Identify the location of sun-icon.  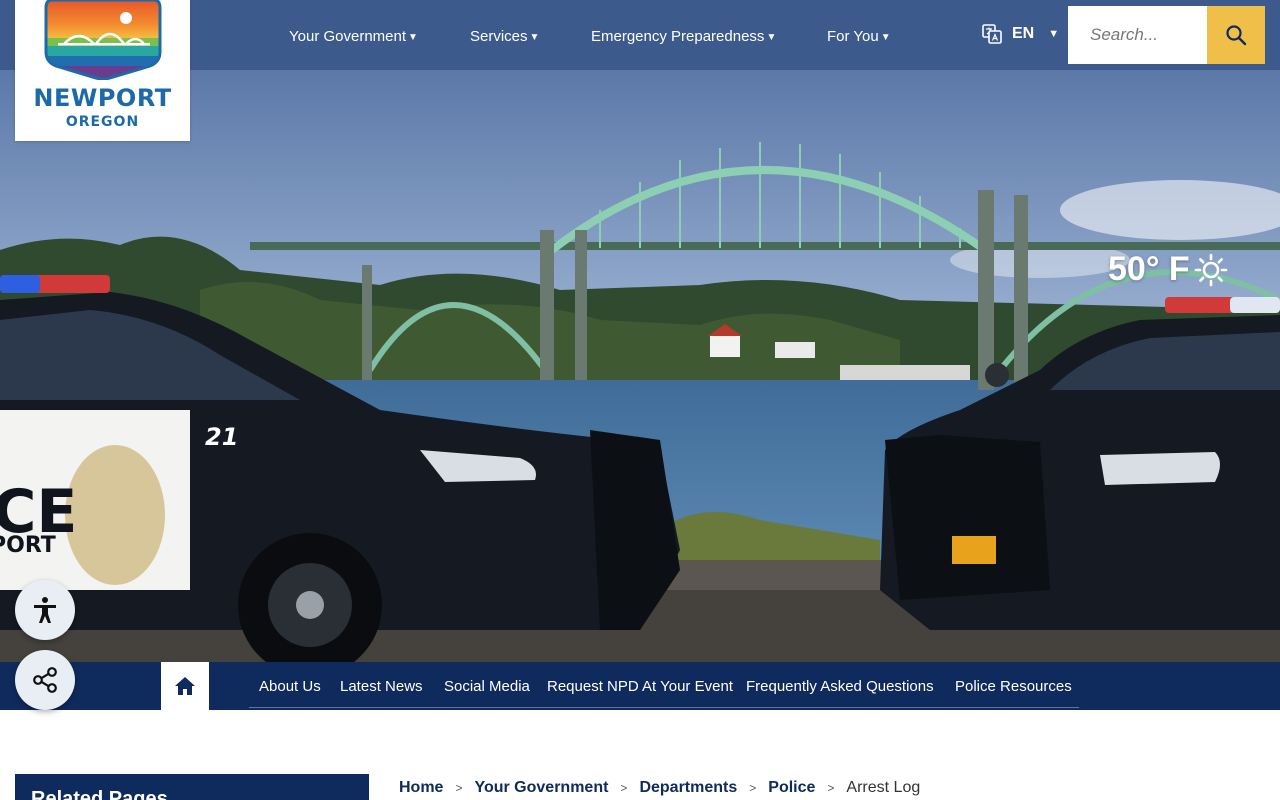
(1210, 269).